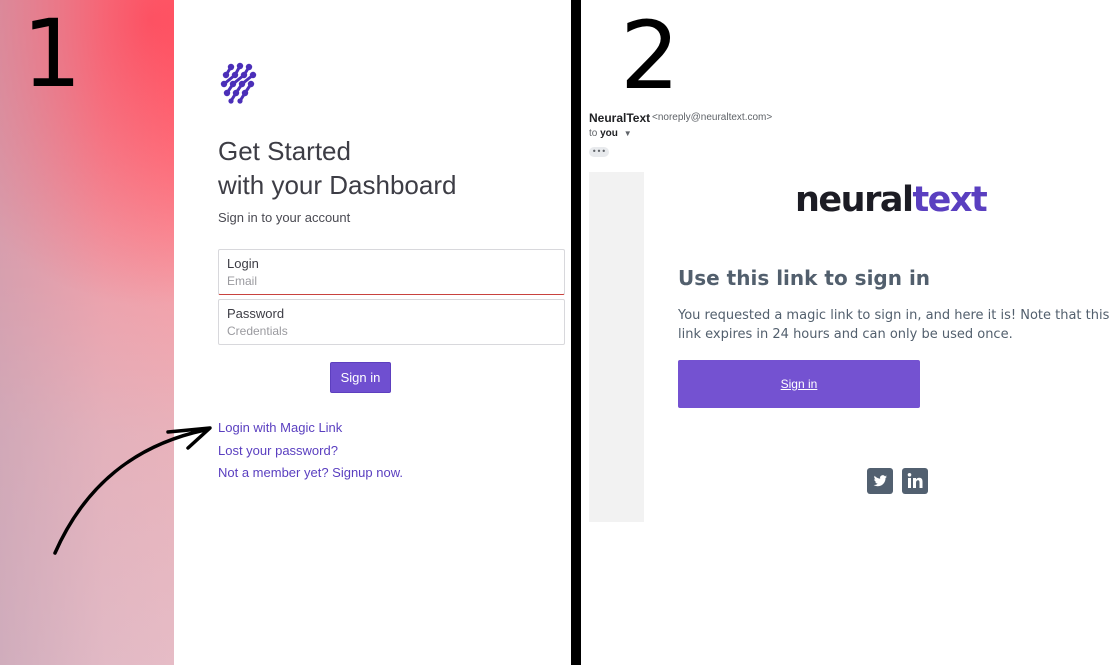 This screenshot has height=665, width=1120. What do you see at coordinates (387, 331) in the screenshot?
I see `password-input` at bounding box center [387, 331].